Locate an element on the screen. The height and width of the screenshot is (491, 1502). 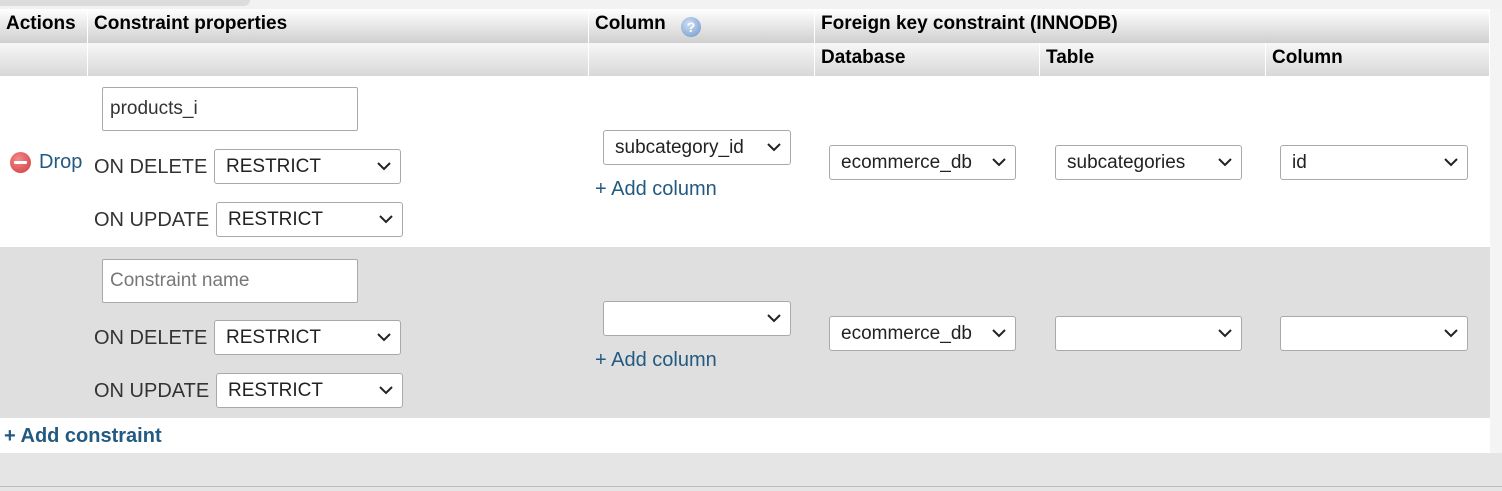
subheader-empty-column is located at coordinates (702, 59).